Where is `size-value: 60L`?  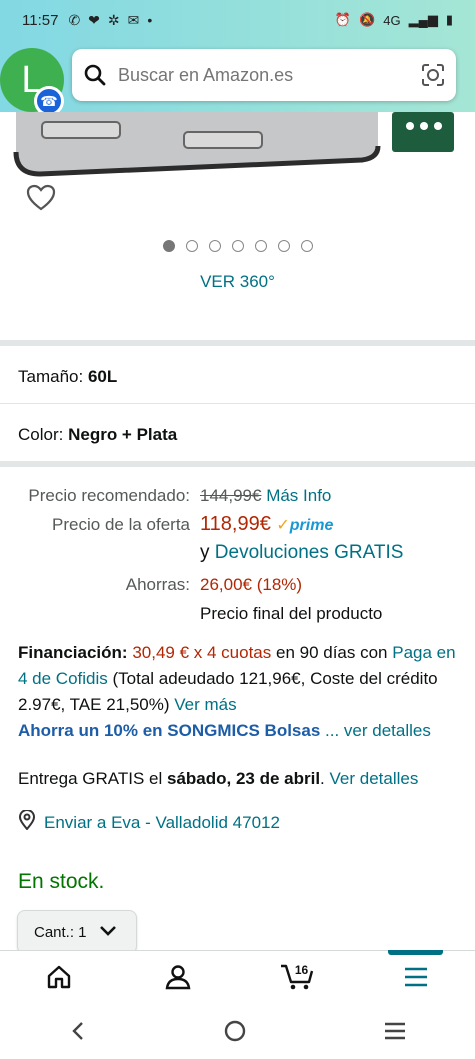 size-value: 60L is located at coordinates (102, 376).